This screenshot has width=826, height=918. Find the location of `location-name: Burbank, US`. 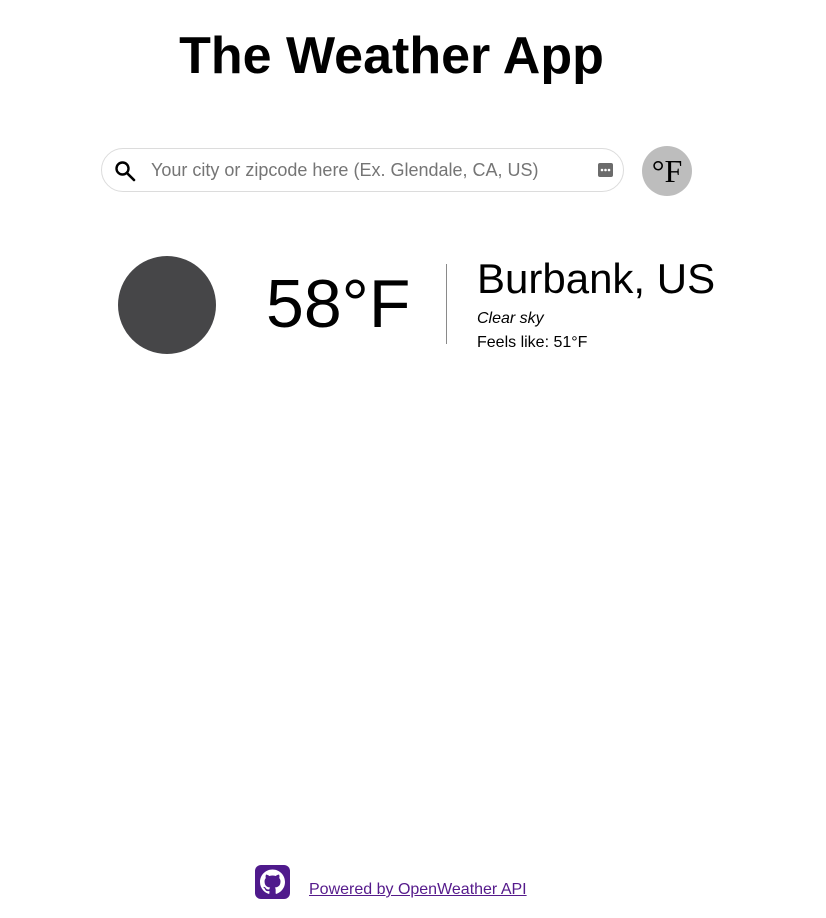

location-name: Burbank, US is located at coordinates (596, 278).